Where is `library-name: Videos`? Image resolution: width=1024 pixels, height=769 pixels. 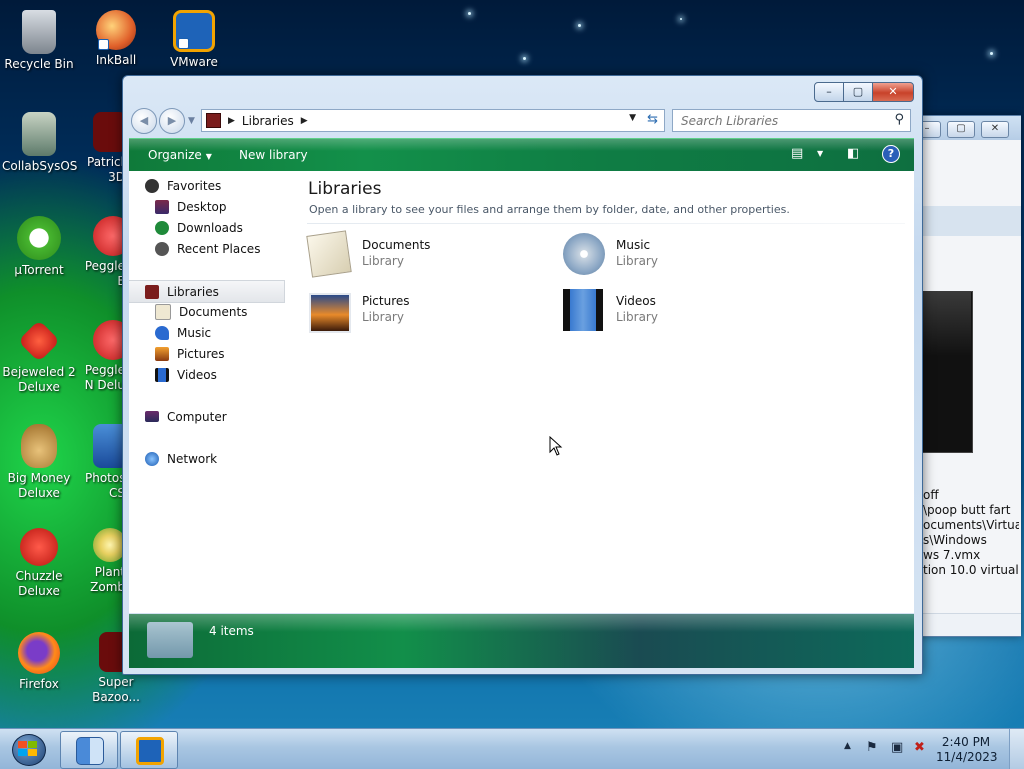
library-name: Videos is located at coordinates (636, 301).